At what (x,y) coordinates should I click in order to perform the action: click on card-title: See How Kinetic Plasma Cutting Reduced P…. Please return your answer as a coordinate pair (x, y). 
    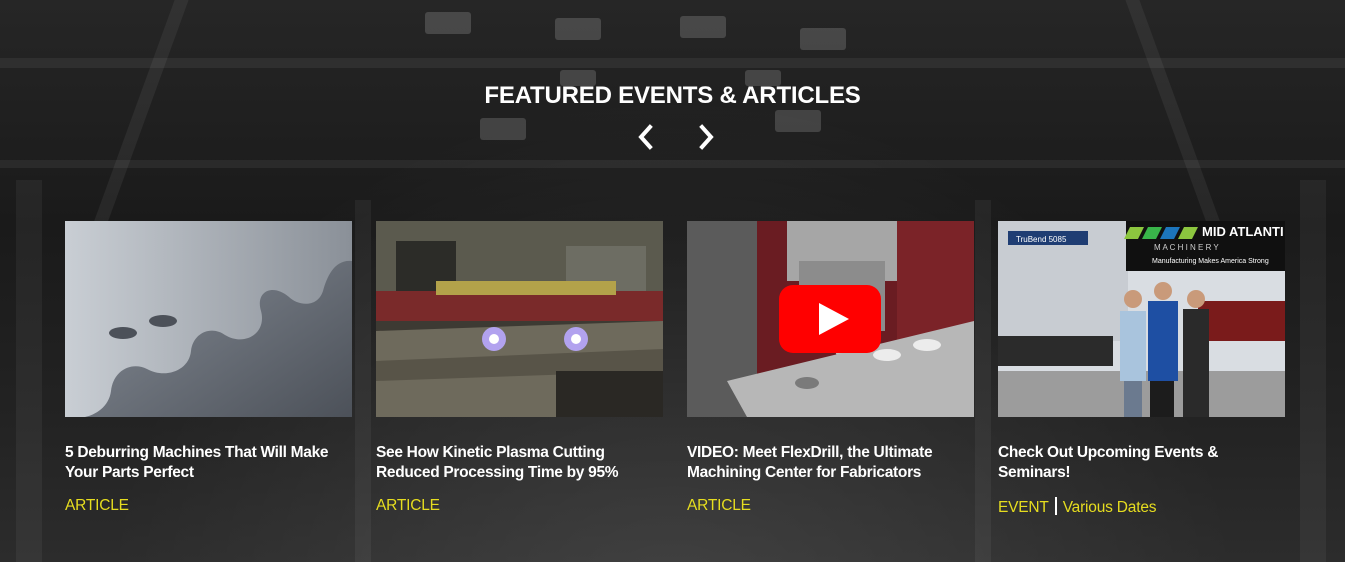
    Looking at the image, I should click on (519, 463).